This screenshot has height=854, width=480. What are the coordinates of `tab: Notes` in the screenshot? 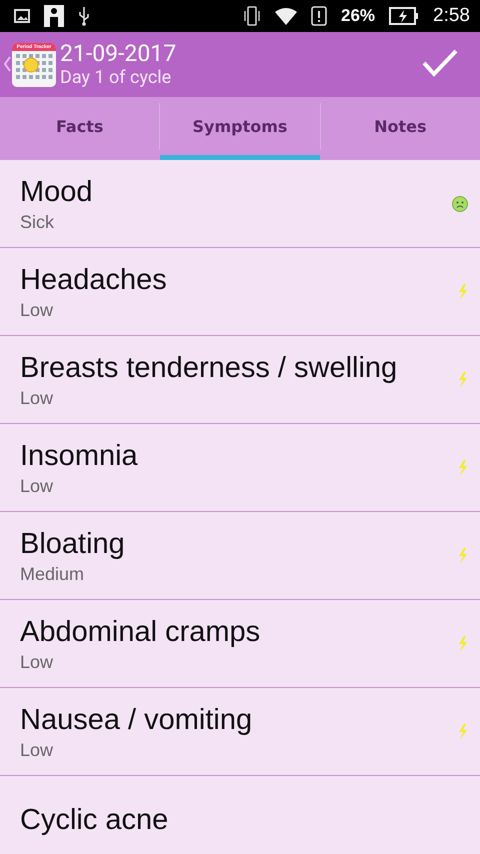 It's located at (400, 128).